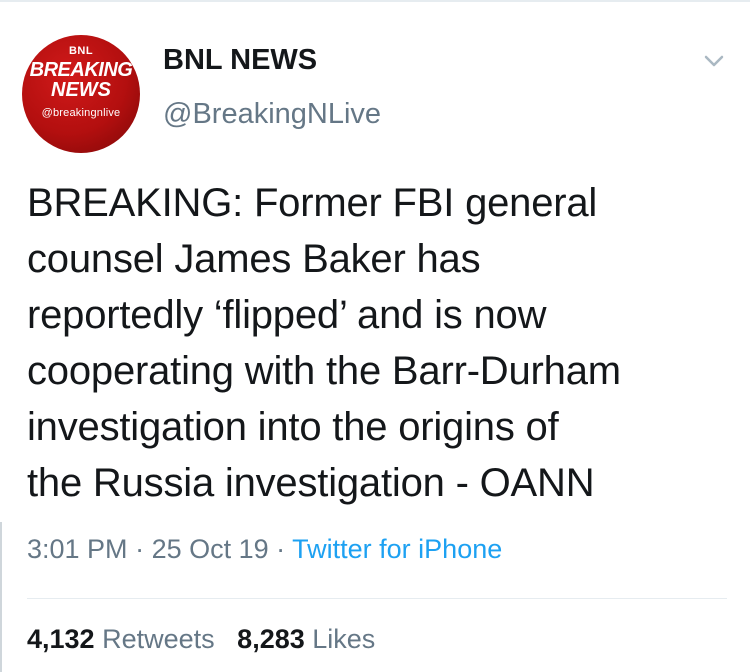 The image size is (750, 672). Describe the element at coordinates (1, 597) in the screenshot. I see `thread-line` at that location.